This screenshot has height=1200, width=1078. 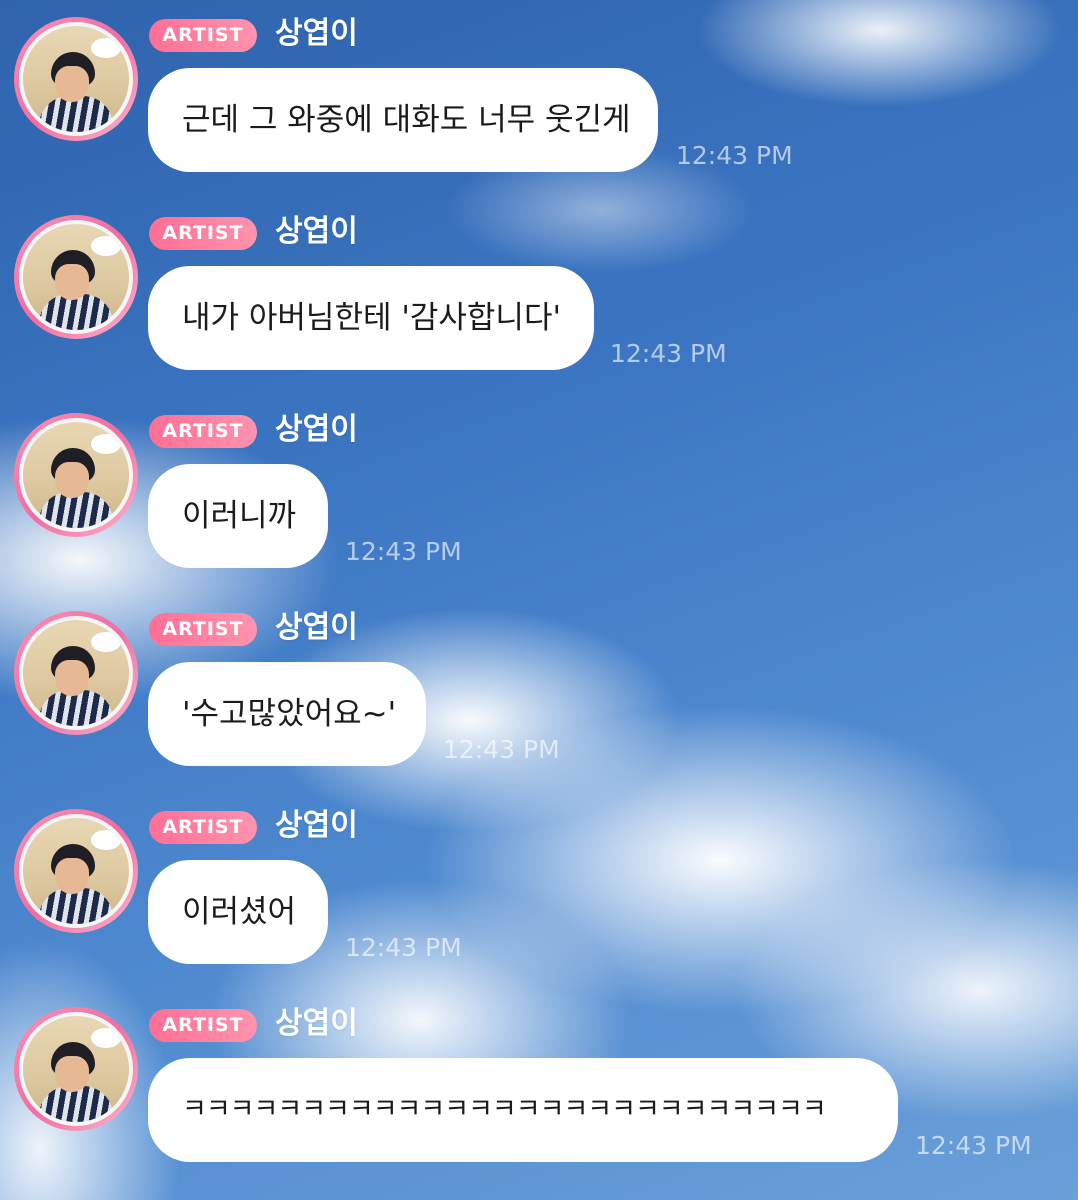 What do you see at coordinates (403, 120) in the screenshot?
I see `message-bubble: 근데 그 와중에 대화도 너무 웃긴게` at bounding box center [403, 120].